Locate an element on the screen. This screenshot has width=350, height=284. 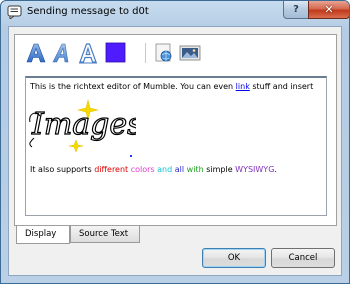
insert-image-icon is located at coordinates (190, 53).